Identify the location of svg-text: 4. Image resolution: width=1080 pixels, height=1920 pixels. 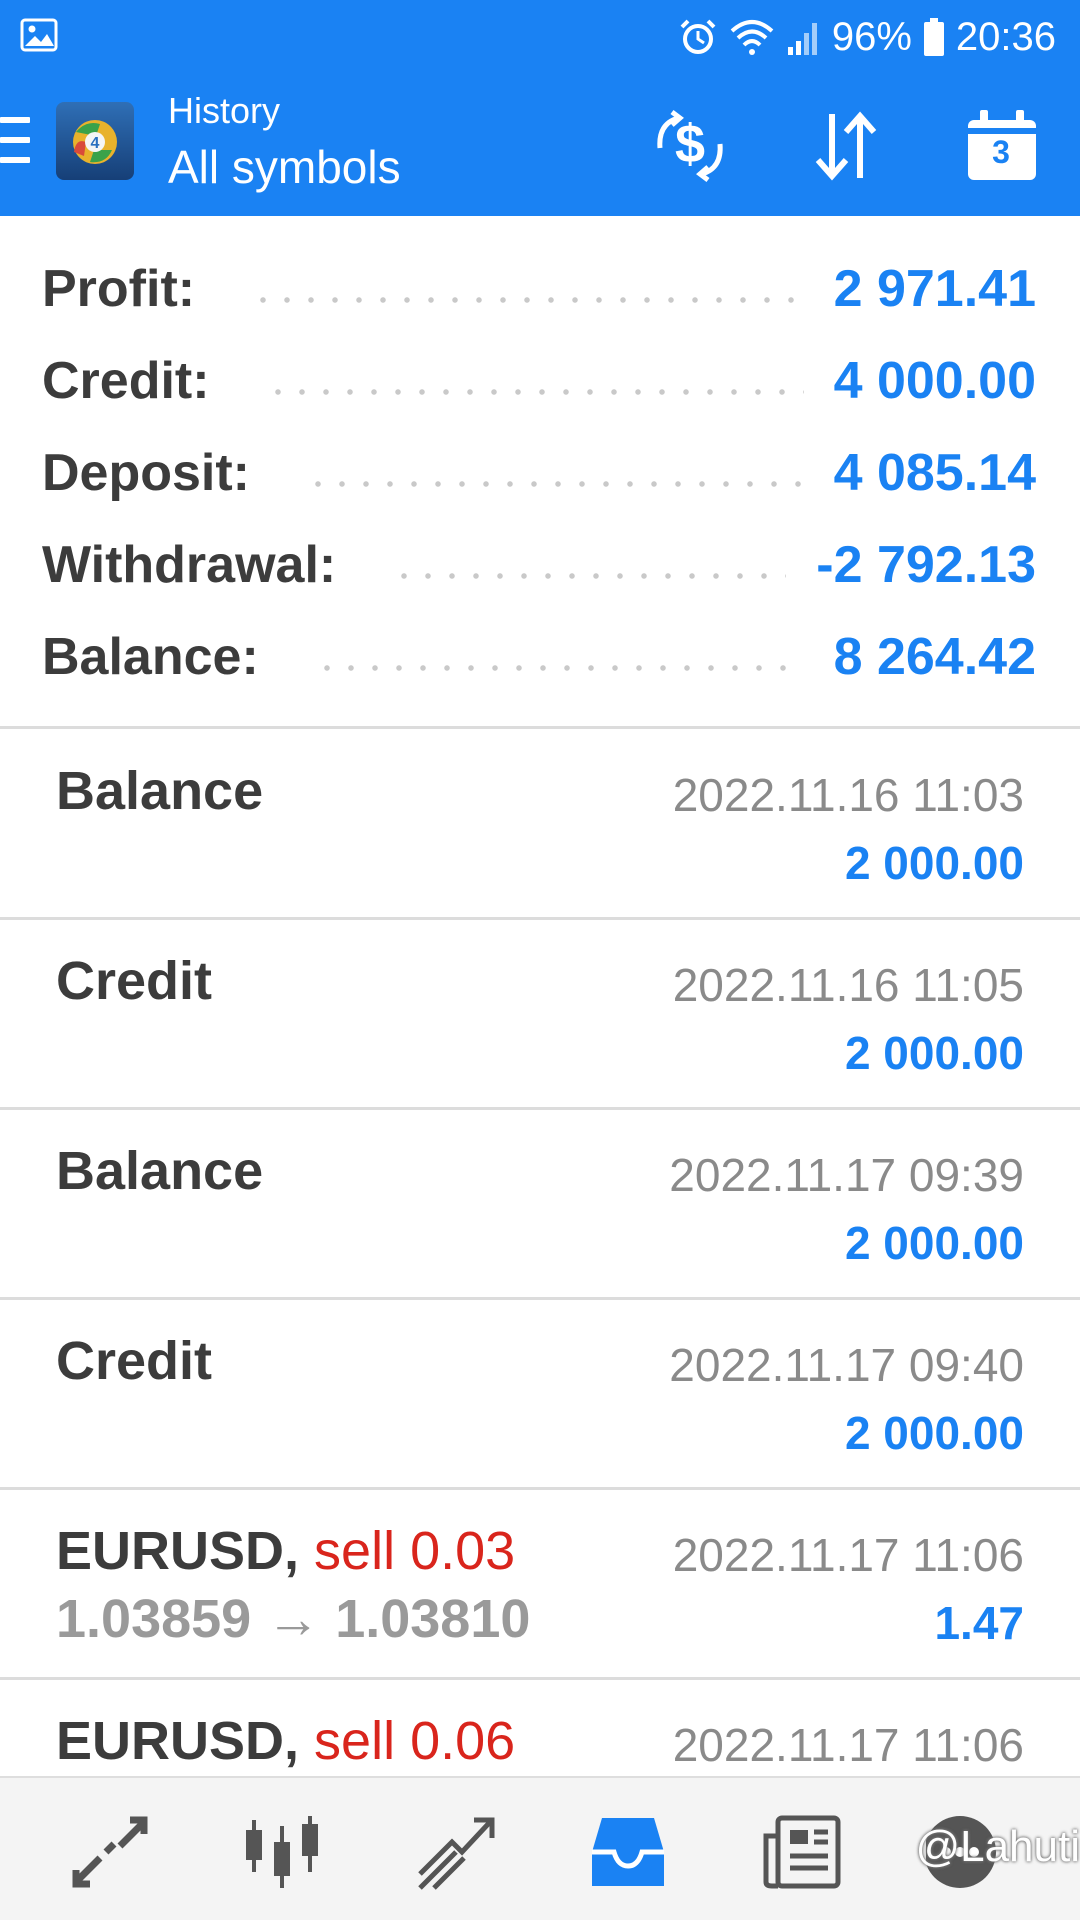
(95, 143).